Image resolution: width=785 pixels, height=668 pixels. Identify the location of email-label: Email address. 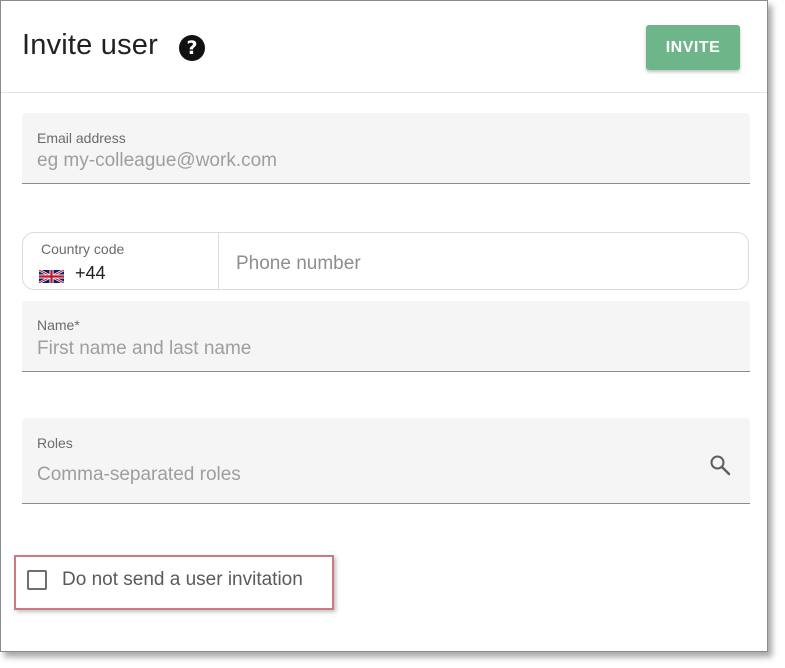
(81, 138).